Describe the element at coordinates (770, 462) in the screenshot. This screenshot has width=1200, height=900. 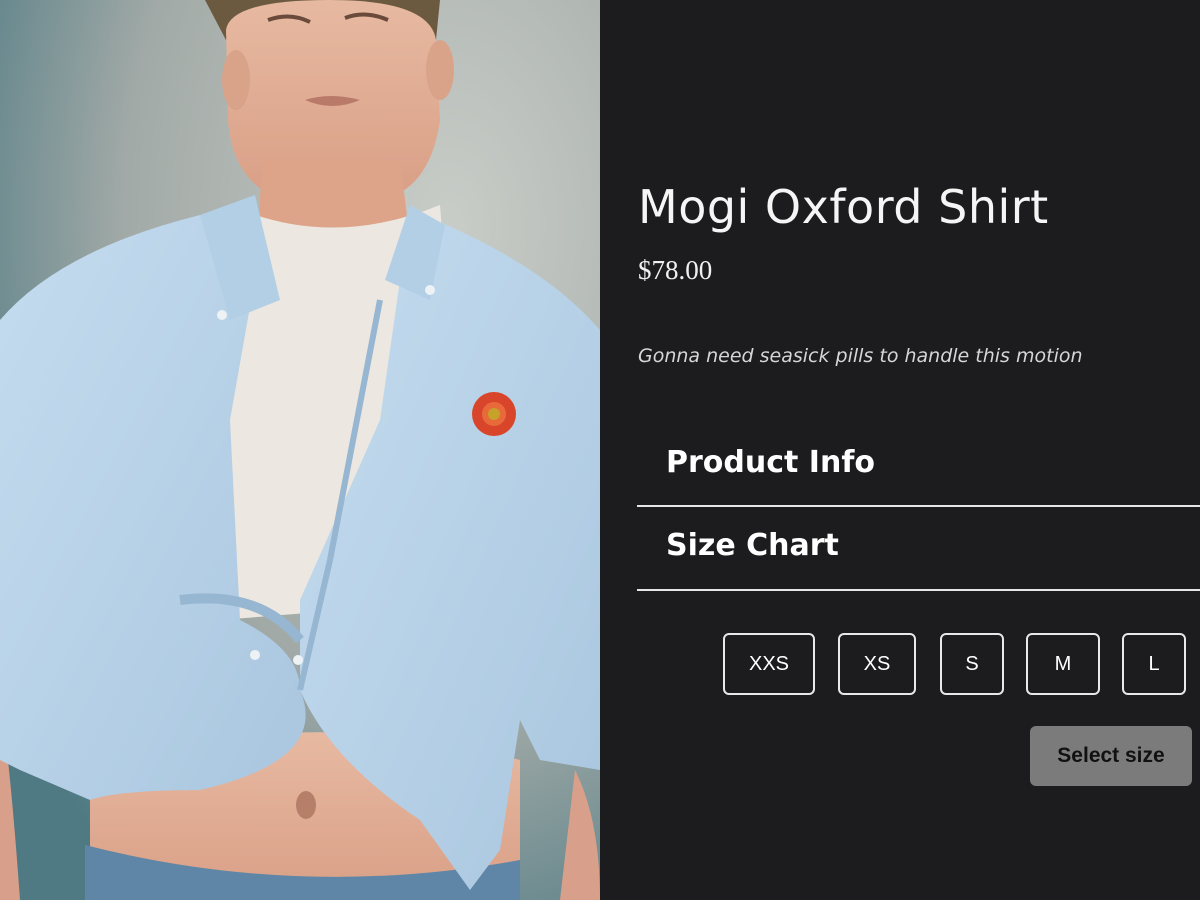
I see `accordion-label: Product Info` at that location.